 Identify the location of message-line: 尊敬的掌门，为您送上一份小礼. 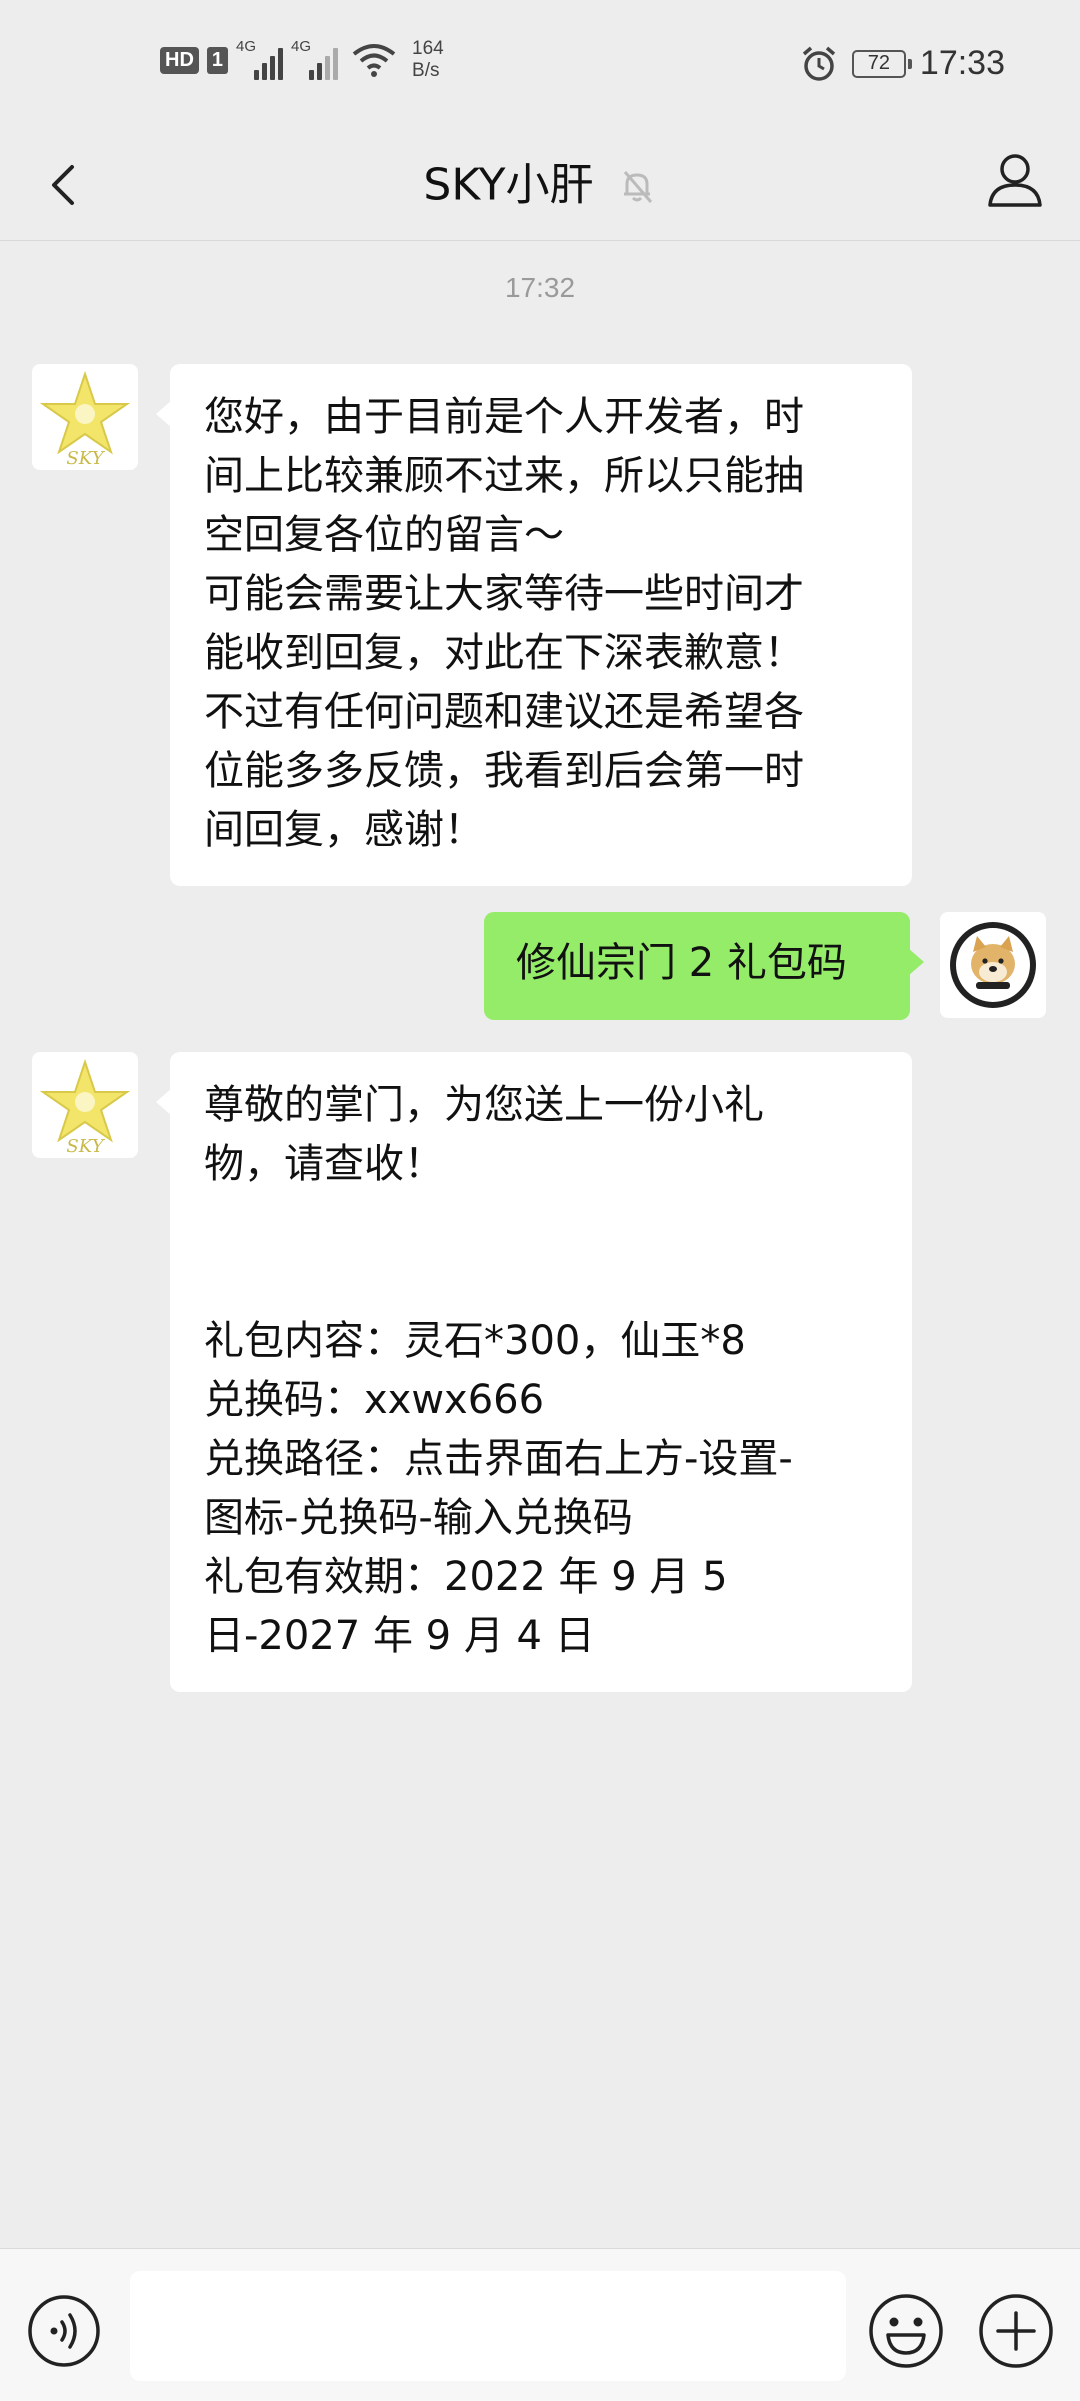
(484, 1105).